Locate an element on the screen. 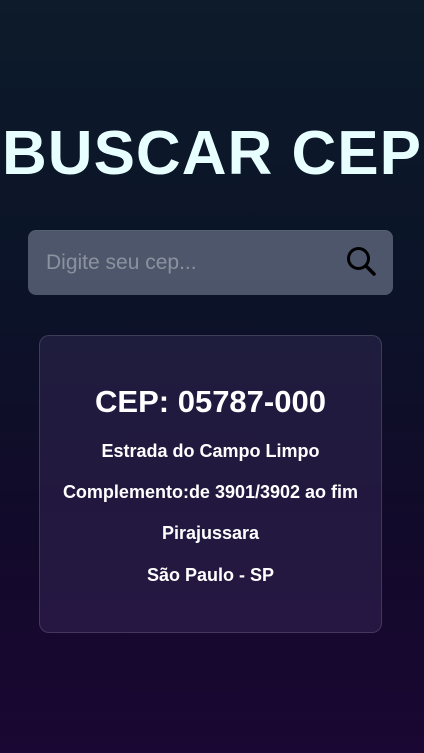 This screenshot has height=753, width=424. search-icon is located at coordinates (361, 262).